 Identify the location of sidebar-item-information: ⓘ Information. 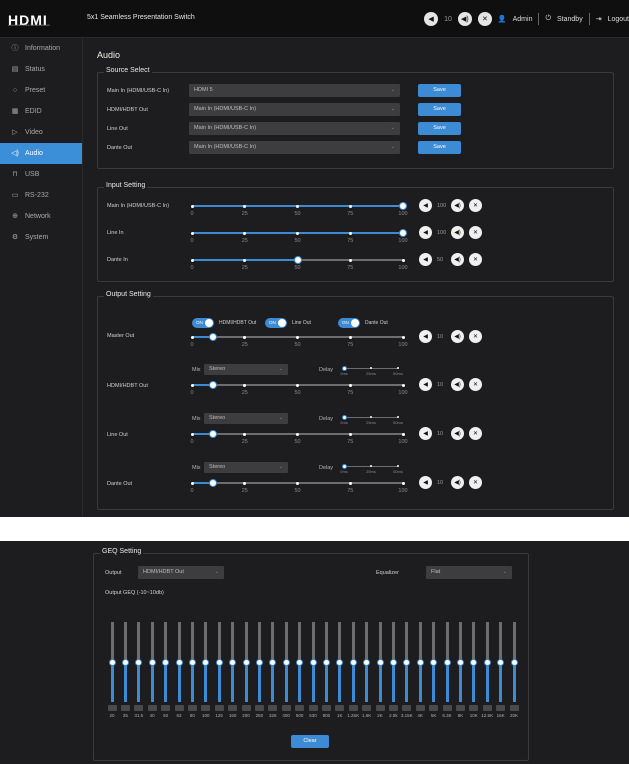
(41, 48).